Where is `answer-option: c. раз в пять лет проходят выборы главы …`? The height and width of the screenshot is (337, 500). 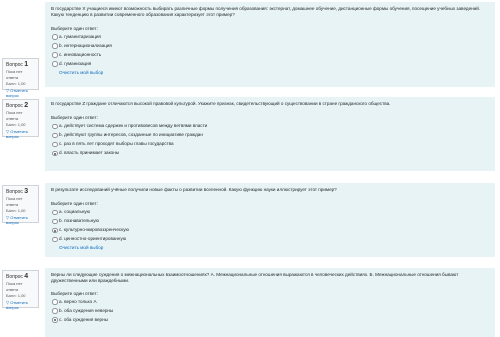 answer-option: c. раз в пять лет проходят выборы главы … is located at coordinates (270, 143).